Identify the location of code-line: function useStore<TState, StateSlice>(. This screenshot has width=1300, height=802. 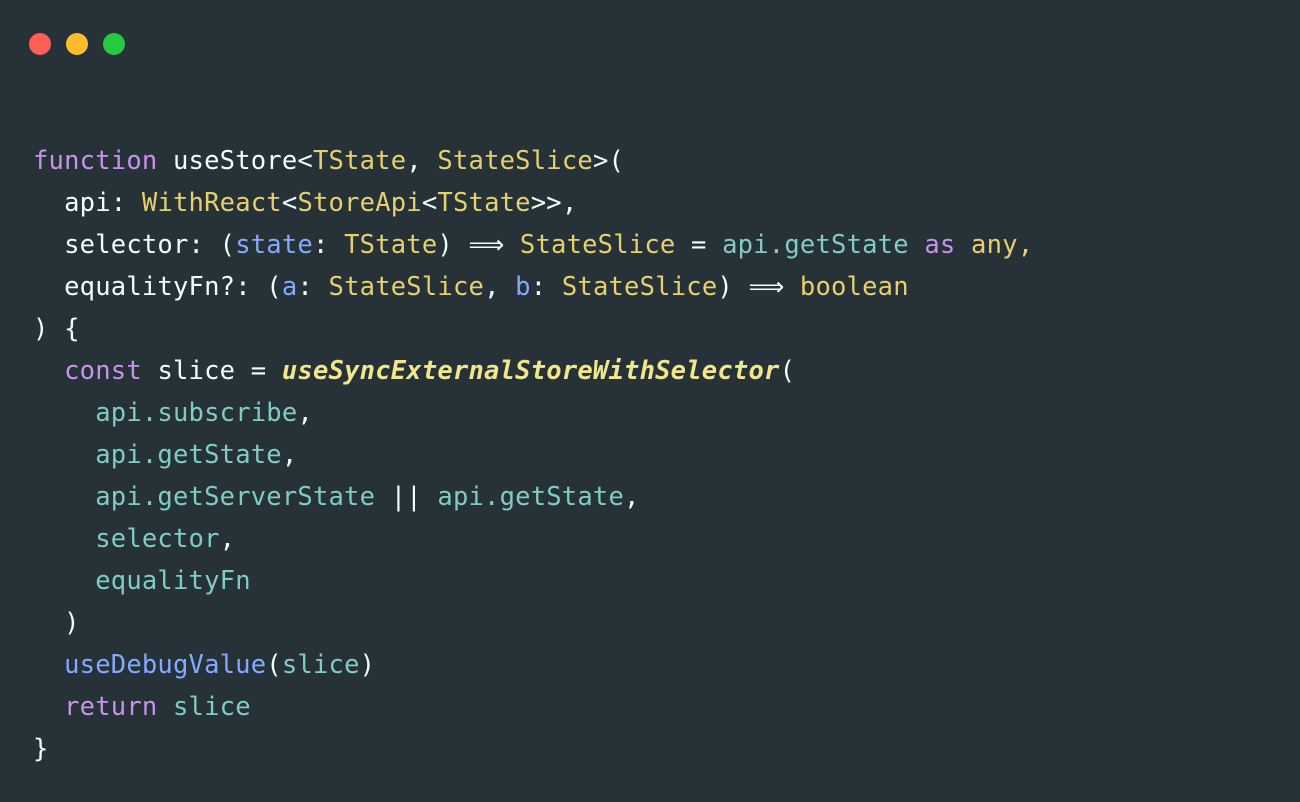
(666, 161).